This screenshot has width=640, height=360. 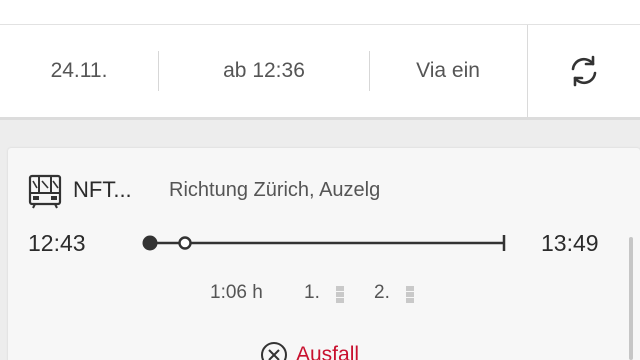 I want to click on via-label: Via ein, so click(x=448, y=70).